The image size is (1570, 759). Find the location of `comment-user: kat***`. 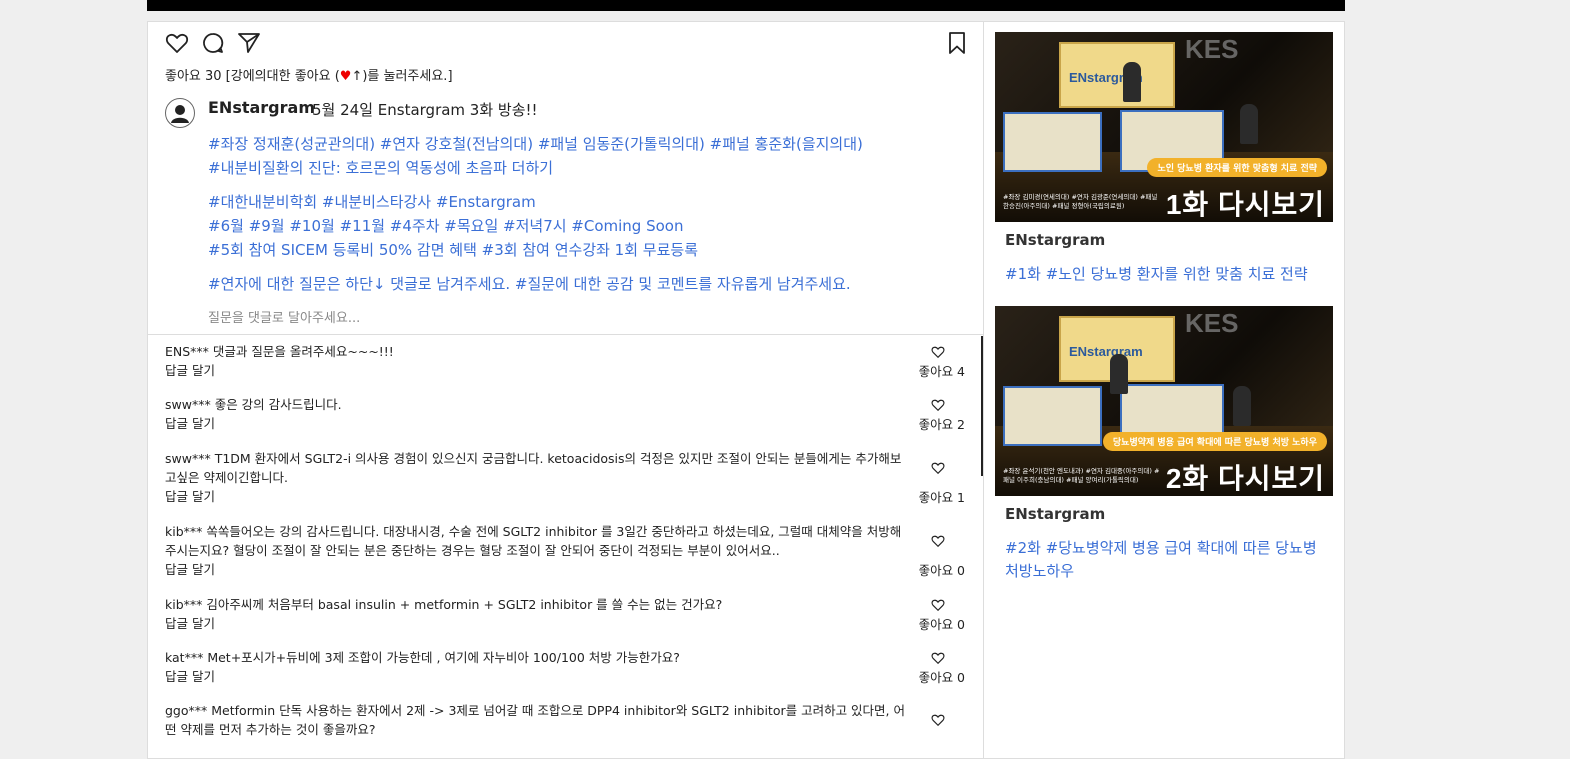

comment-user: kat*** is located at coordinates (184, 657).